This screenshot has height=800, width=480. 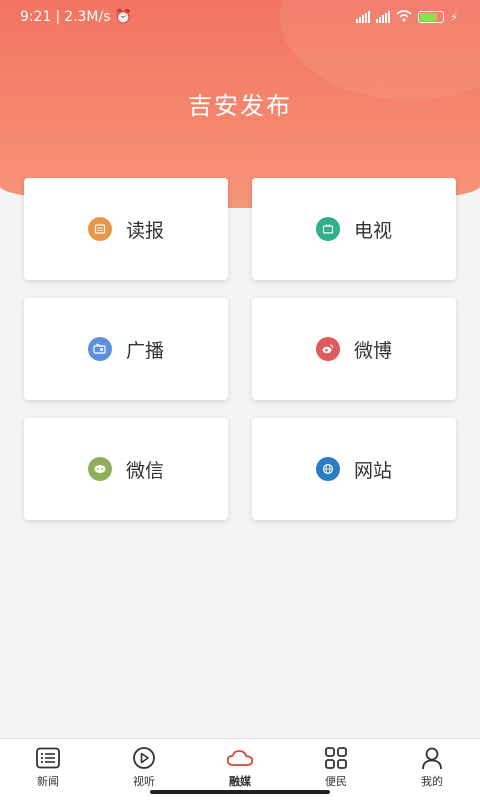 I want to click on tab-label: 便民, so click(x=336, y=781).